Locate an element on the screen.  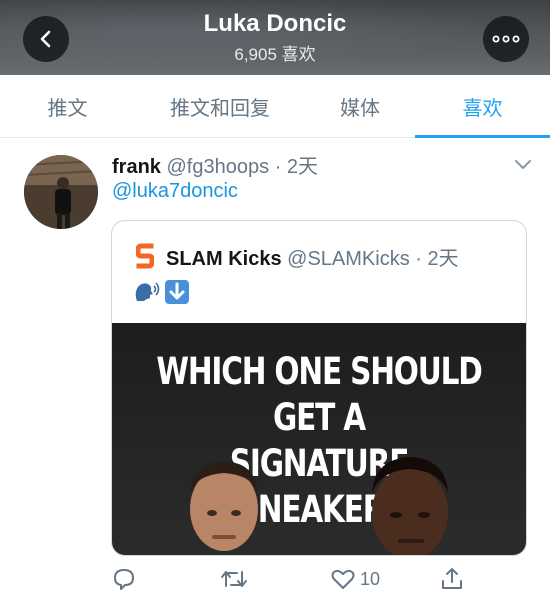
author-handle: @fg3hoops is located at coordinates (217, 167).